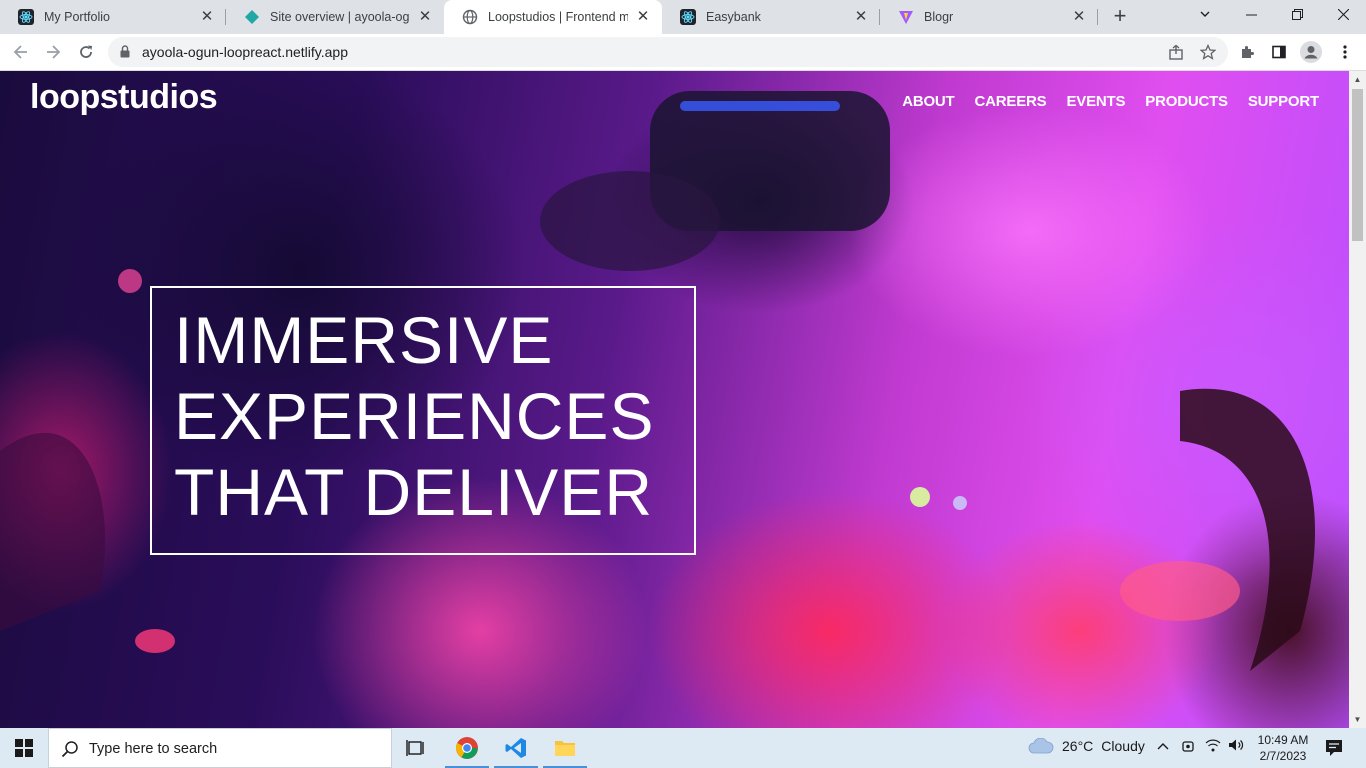 This screenshot has height=768, width=1366. Describe the element at coordinates (364, 340) in the screenshot. I see `hero-headline-line: IMMERSIVE` at that location.